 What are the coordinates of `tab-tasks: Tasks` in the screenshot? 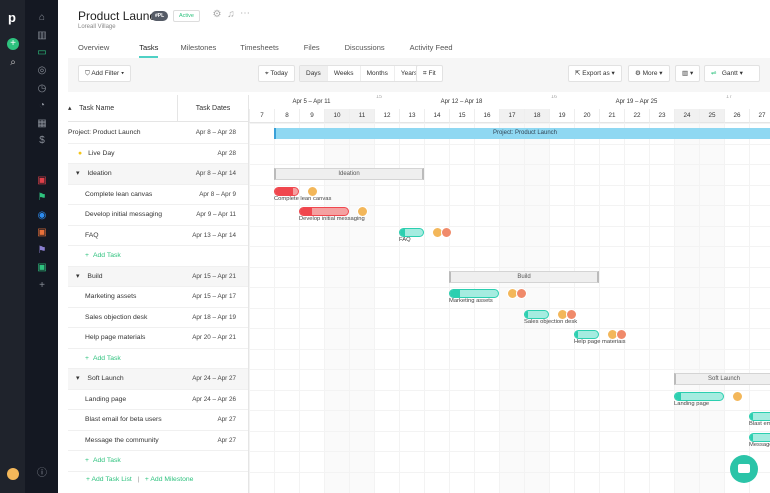 It's located at (149, 50).